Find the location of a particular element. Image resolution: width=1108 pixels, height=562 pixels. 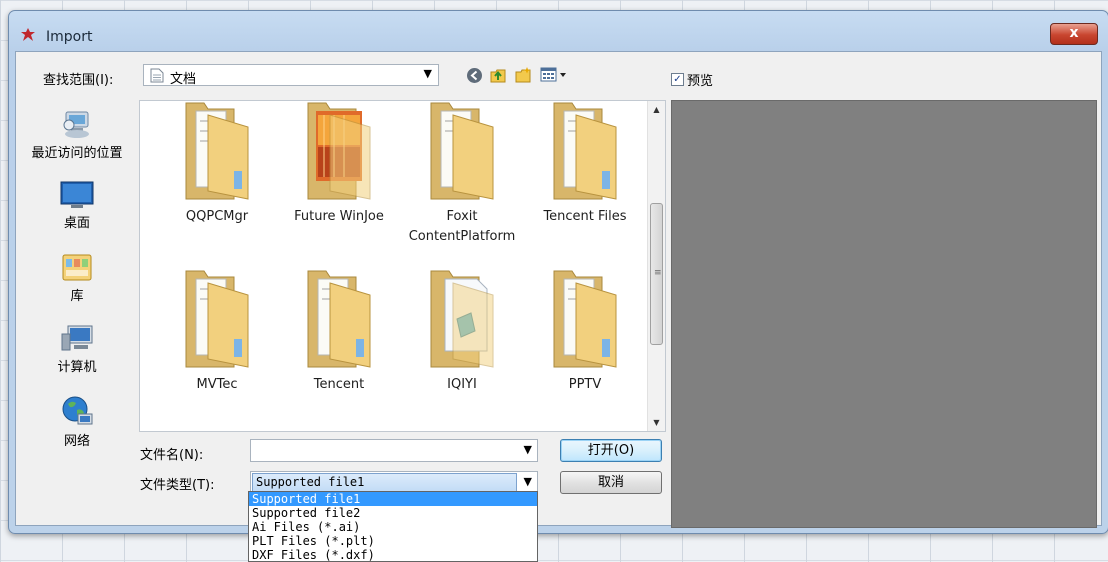

image-folder-icon is located at coordinates (339, 151).